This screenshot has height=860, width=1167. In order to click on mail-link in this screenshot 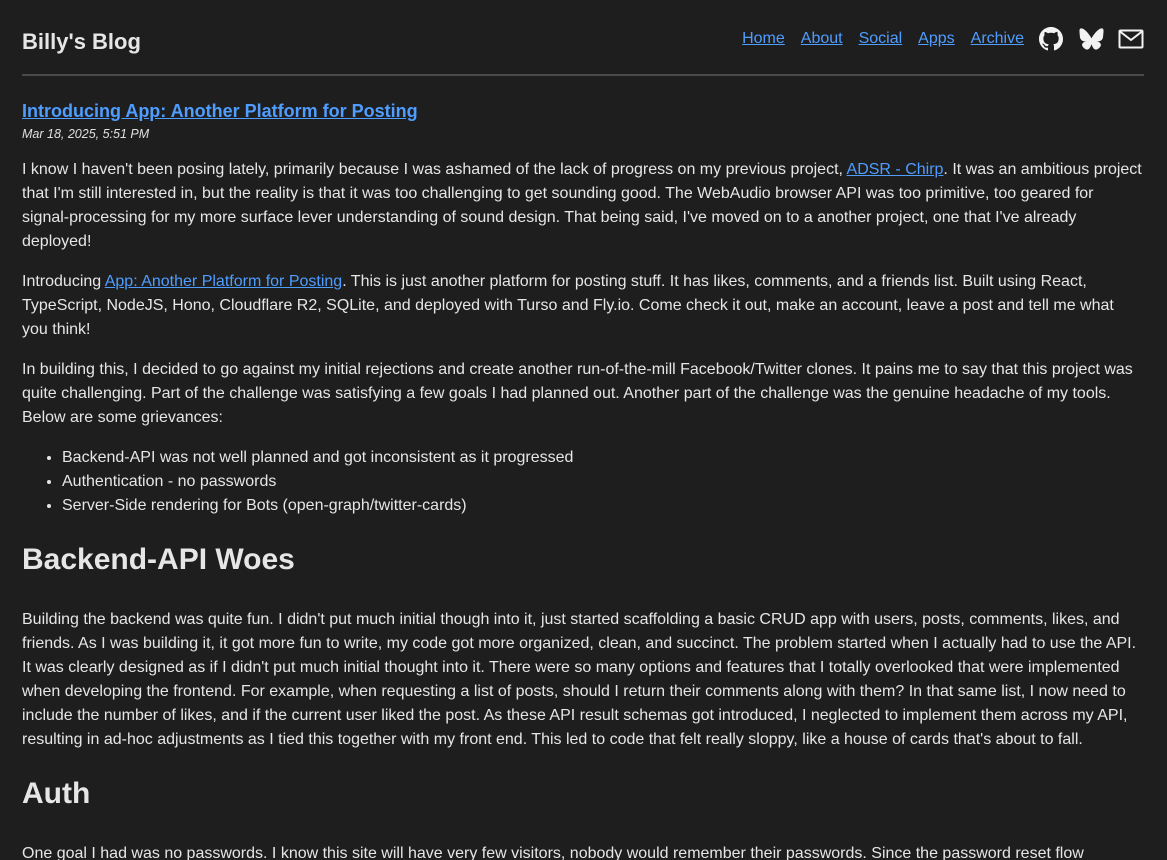, I will do `click(1131, 39)`.